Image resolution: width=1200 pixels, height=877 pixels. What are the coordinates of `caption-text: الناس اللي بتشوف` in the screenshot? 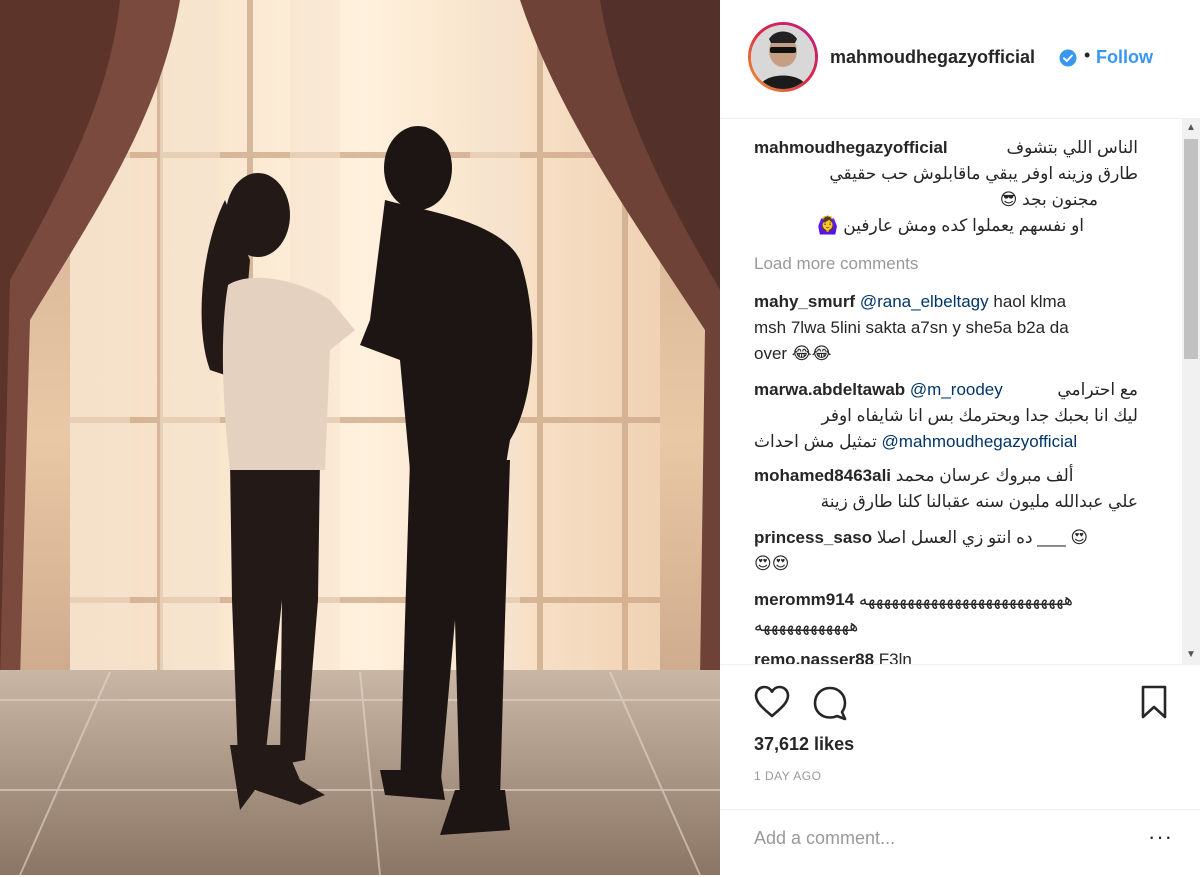 It's located at (1072, 147).